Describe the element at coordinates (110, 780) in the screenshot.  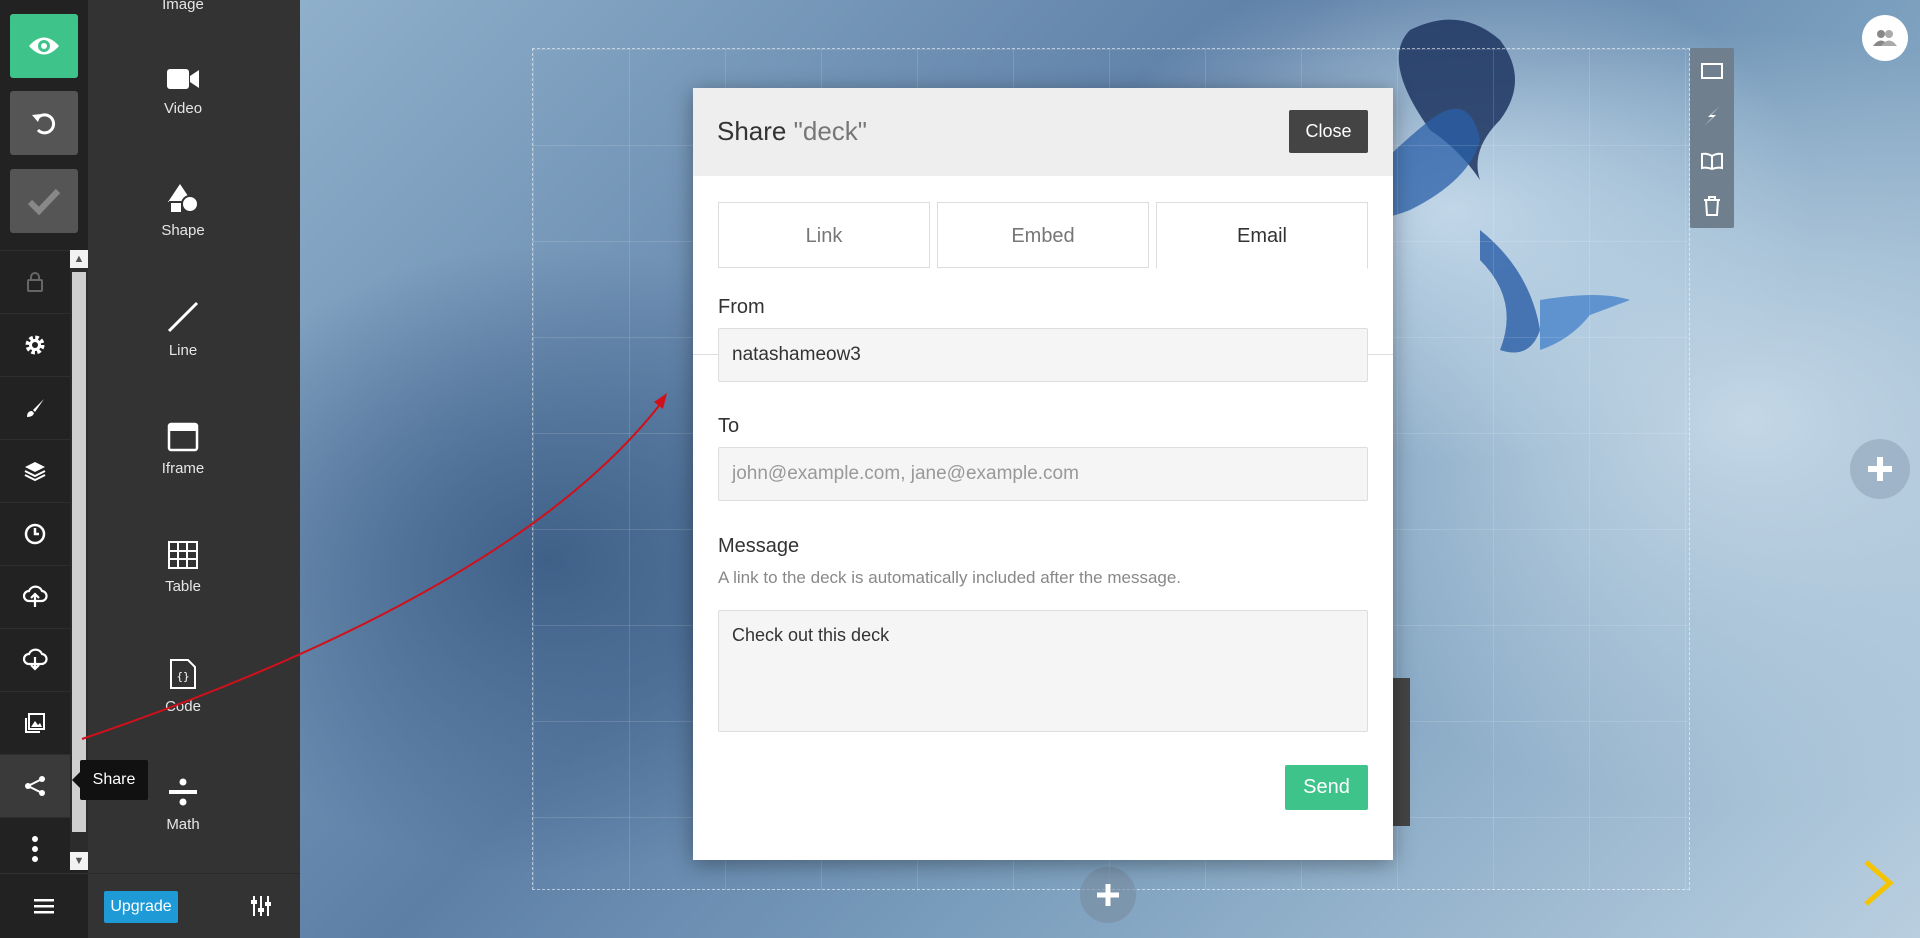
I see `share-tooltip: Share` at that location.